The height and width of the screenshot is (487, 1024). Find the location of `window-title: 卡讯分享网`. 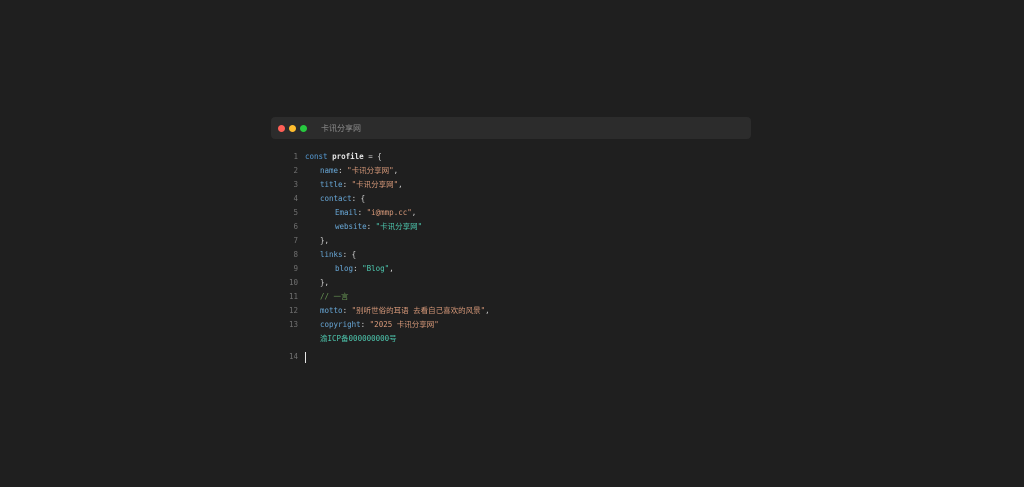

window-title: 卡讯分享网 is located at coordinates (341, 128).